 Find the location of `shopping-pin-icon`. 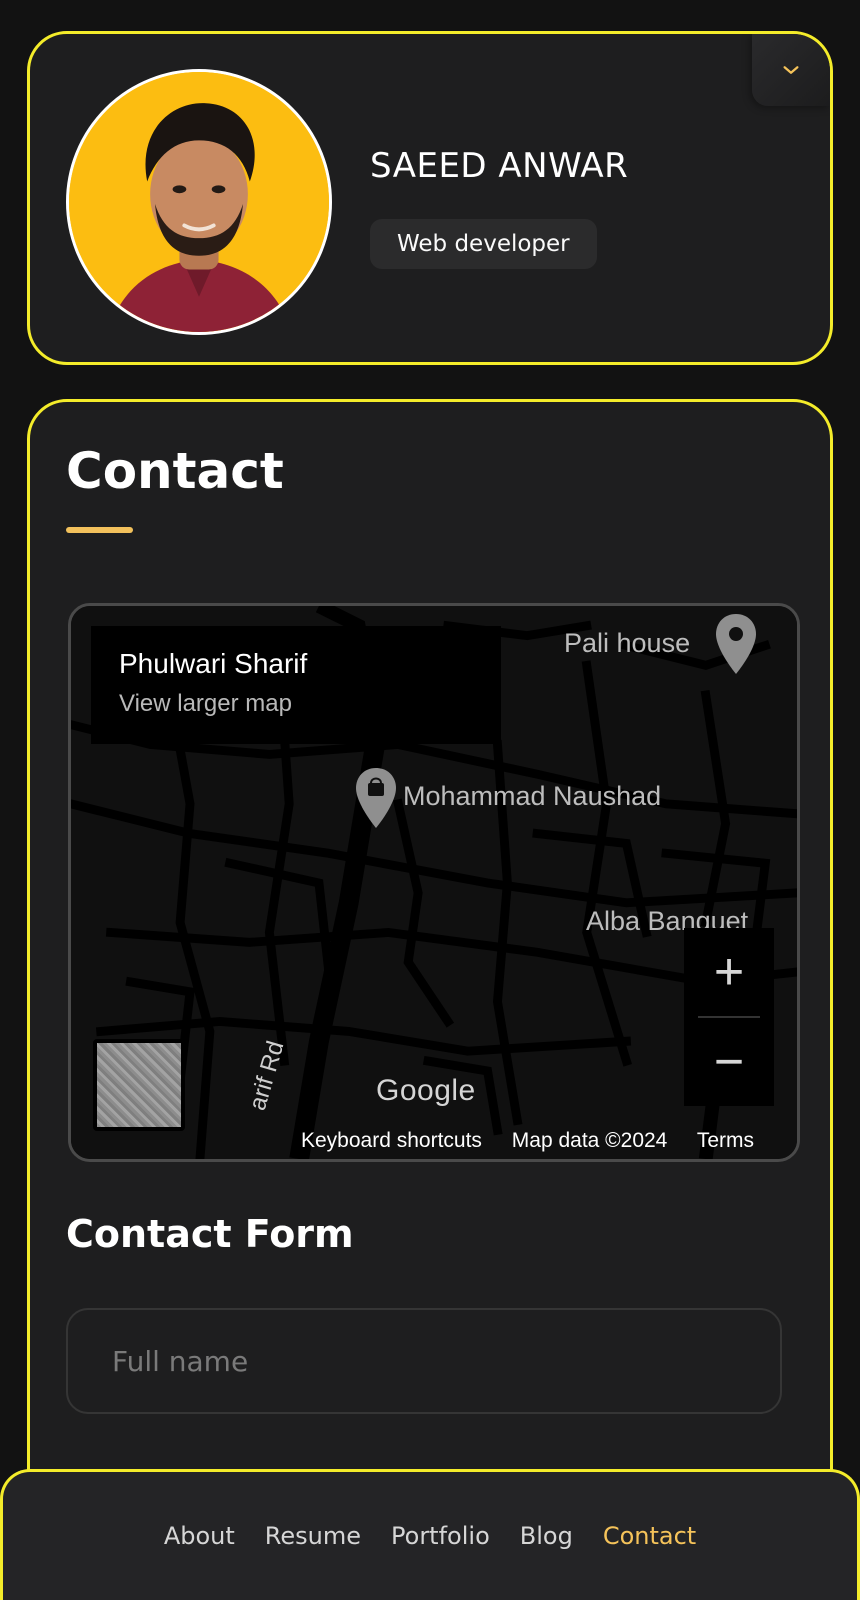

shopping-pin-icon is located at coordinates (376, 799).